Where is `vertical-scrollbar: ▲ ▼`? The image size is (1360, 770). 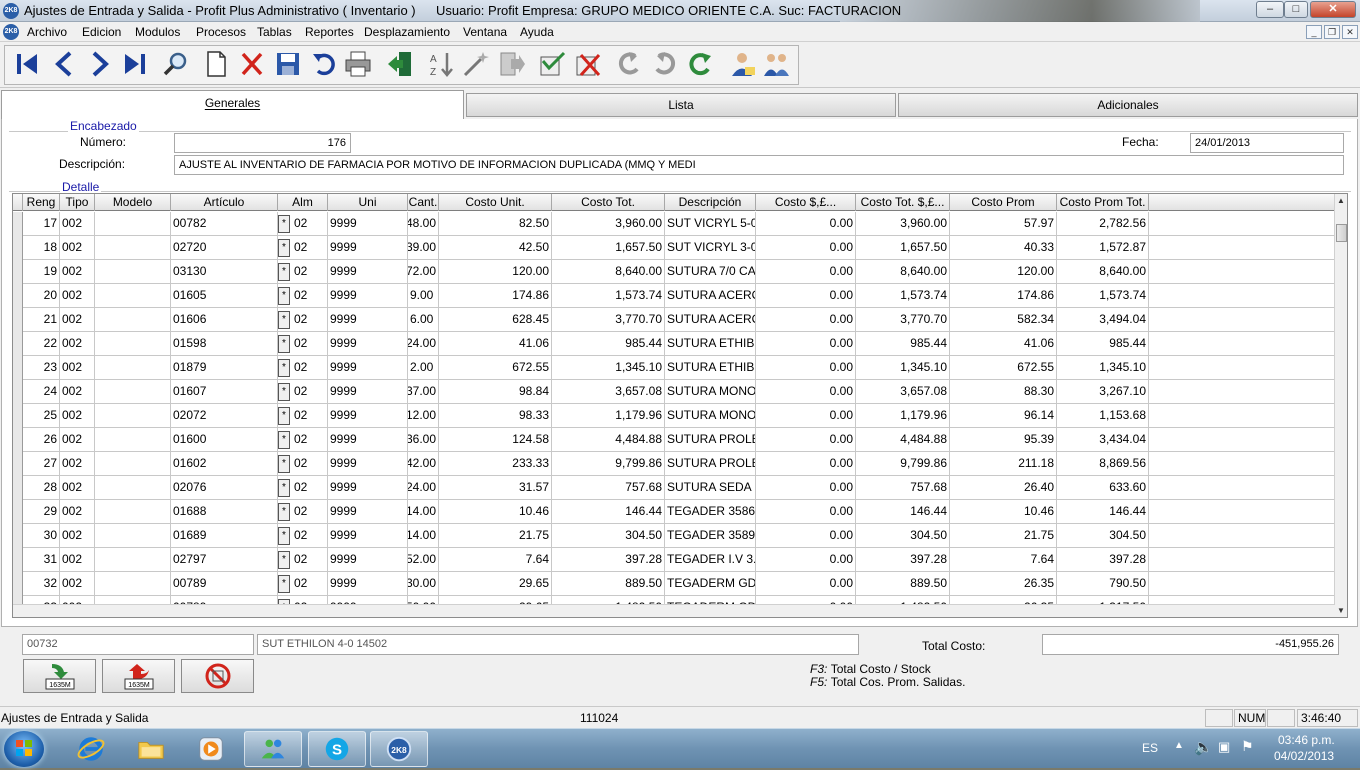
vertical-scrollbar: ▲ ▼ is located at coordinates (1340, 405).